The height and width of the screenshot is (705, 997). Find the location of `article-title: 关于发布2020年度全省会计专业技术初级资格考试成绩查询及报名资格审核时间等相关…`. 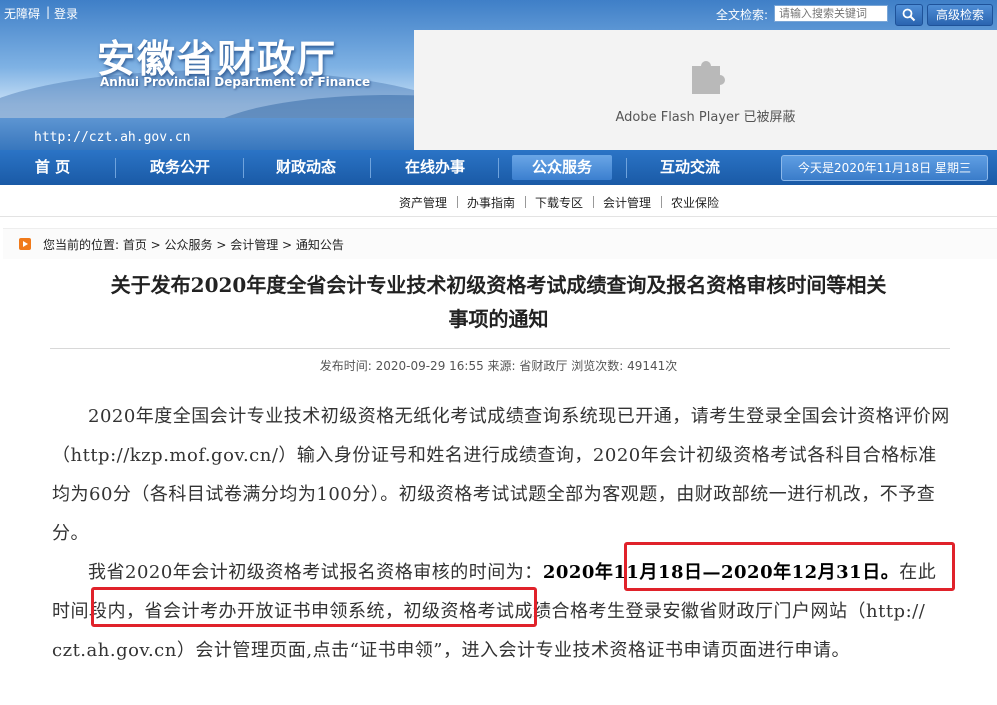

article-title: 关于发布2020年度全省会计专业技术初级资格考试成绩查询及报名资格审核时间等相关… is located at coordinates (498, 302).